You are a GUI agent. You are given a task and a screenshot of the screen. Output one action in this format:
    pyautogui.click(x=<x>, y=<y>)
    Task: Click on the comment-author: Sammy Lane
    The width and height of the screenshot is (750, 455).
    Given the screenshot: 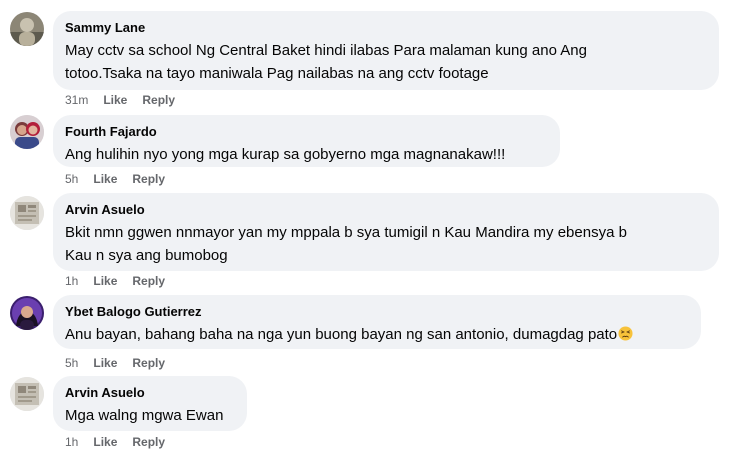 What is the action you would take?
    pyautogui.click(x=386, y=27)
    